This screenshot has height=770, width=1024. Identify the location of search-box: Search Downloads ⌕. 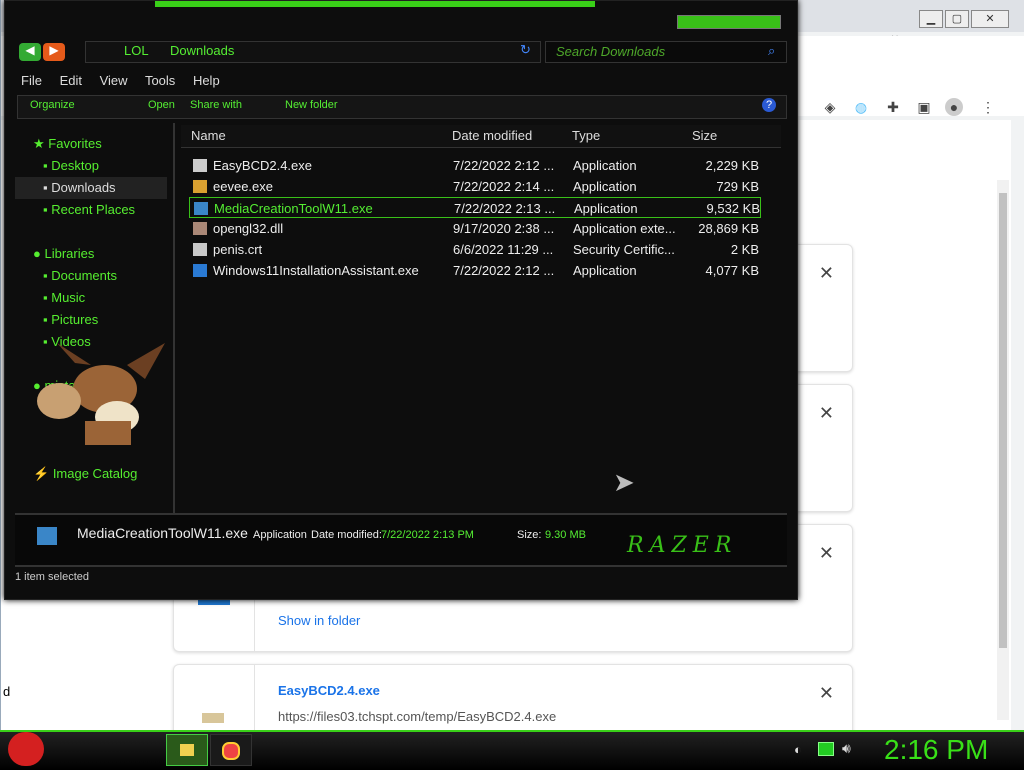
(666, 52).